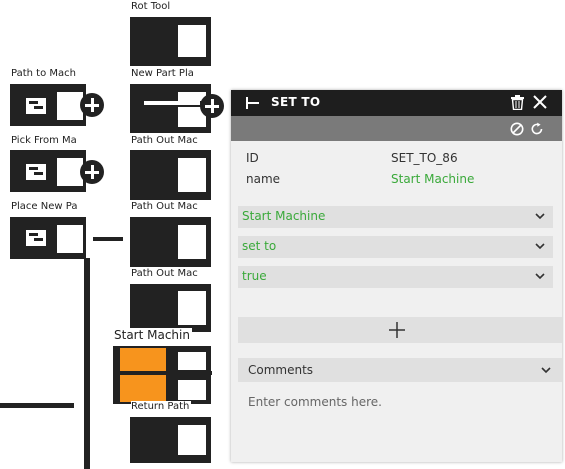 The image size is (565, 469). What do you see at coordinates (259, 246) in the screenshot?
I see `operation-select-value: set to` at bounding box center [259, 246].